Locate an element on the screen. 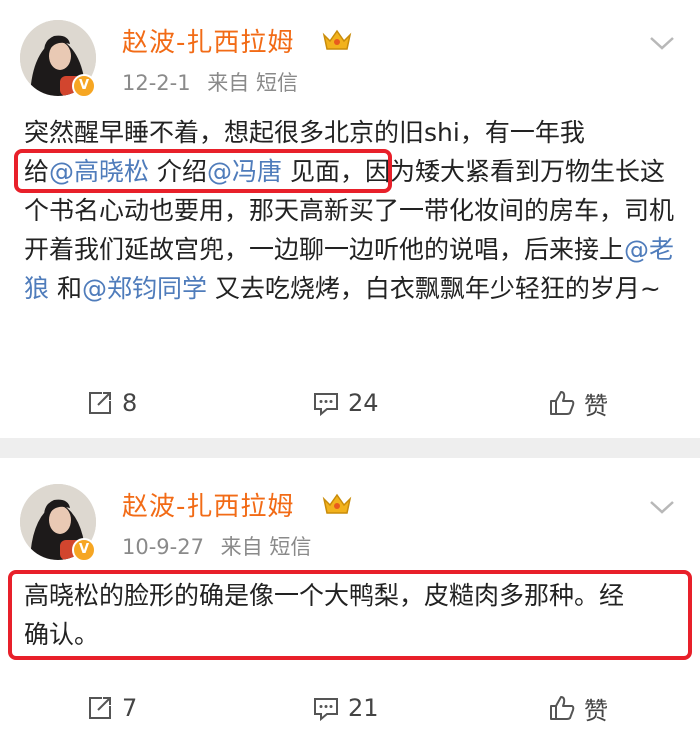 The width and height of the screenshot is (700, 754). post-meta: 12-2-1 来自 短信 is located at coordinates (215, 82).